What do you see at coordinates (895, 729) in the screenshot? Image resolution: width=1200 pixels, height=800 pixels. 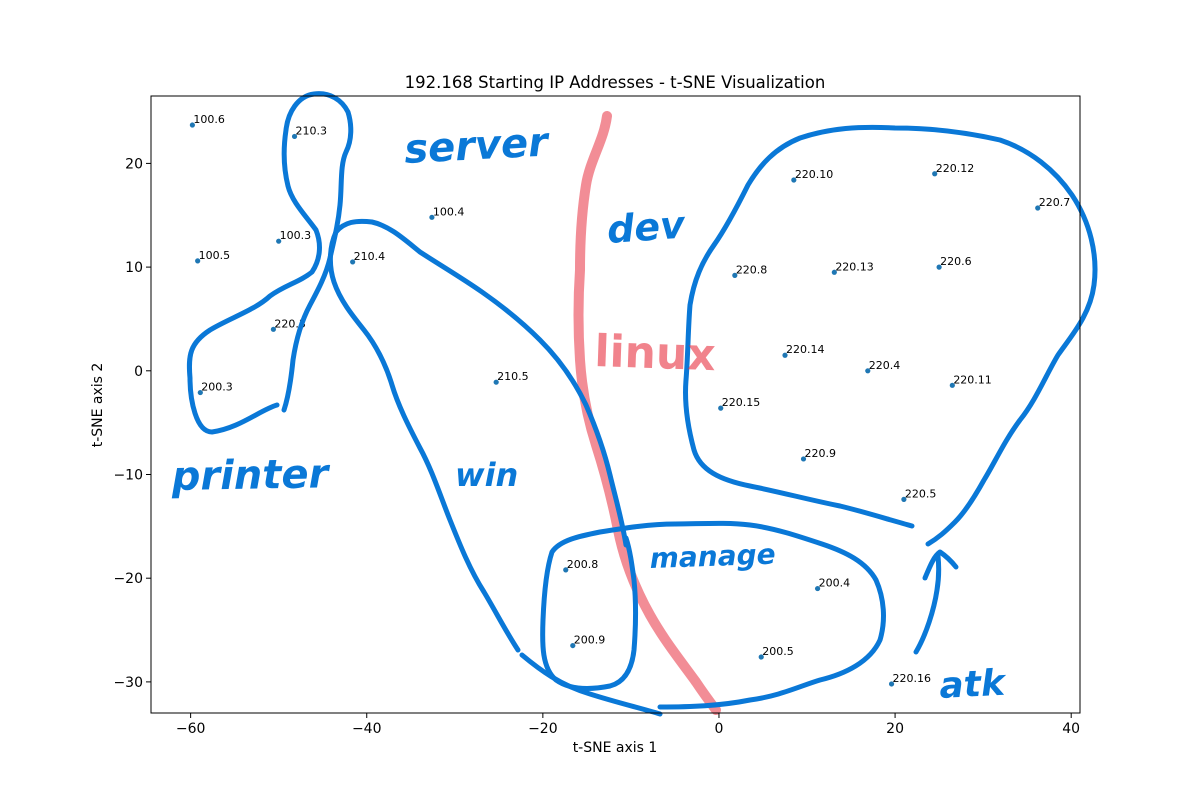 I see `x-tick-label: 20` at bounding box center [895, 729].